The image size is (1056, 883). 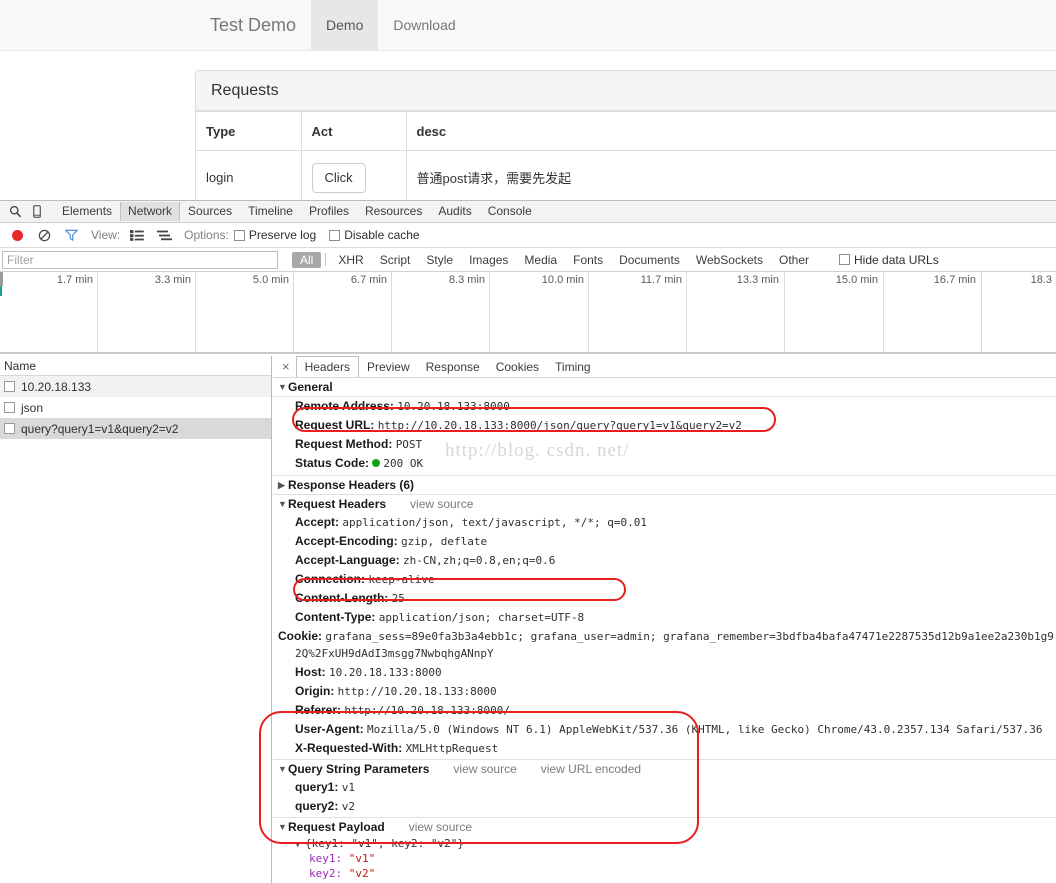 I want to click on header-row-status-code: Status Code: 200 OK, so click(x=664, y=465).